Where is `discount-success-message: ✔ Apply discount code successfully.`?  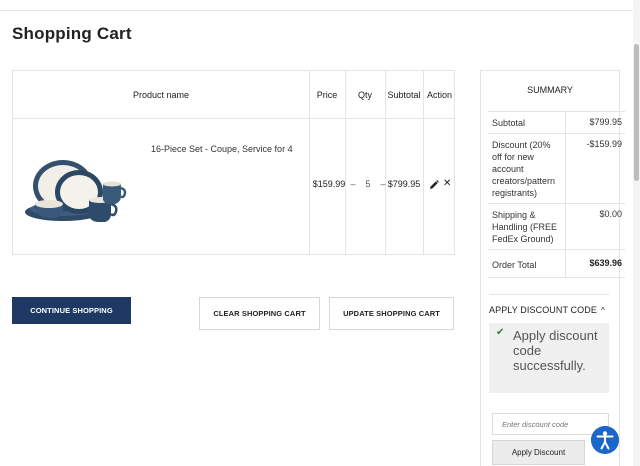
discount-success-message: ✔ Apply discount code successfully. is located at coordinates (549, 358).